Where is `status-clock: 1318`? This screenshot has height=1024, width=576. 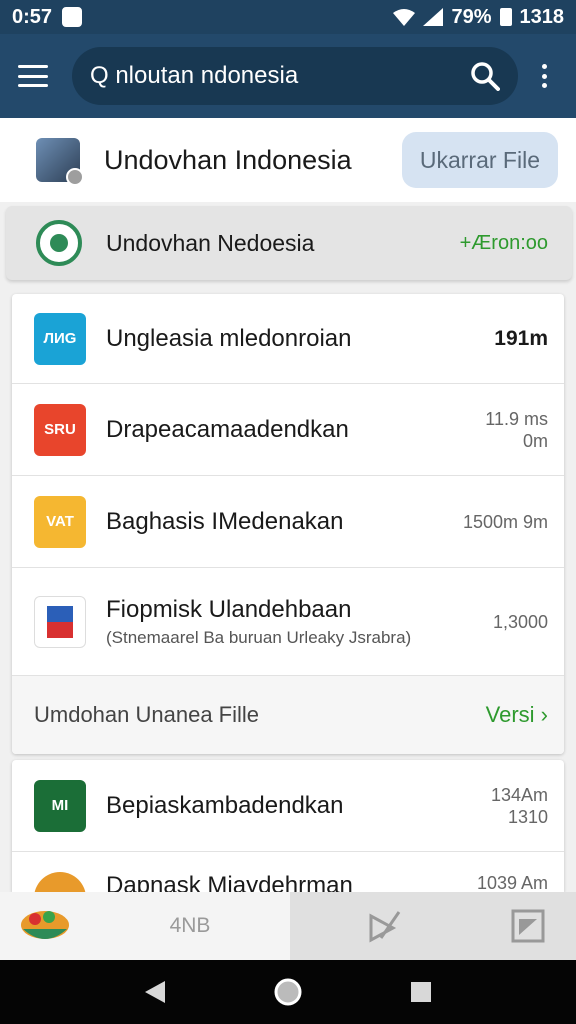 status-clock: 1318 is located at coordinates (542, 16).